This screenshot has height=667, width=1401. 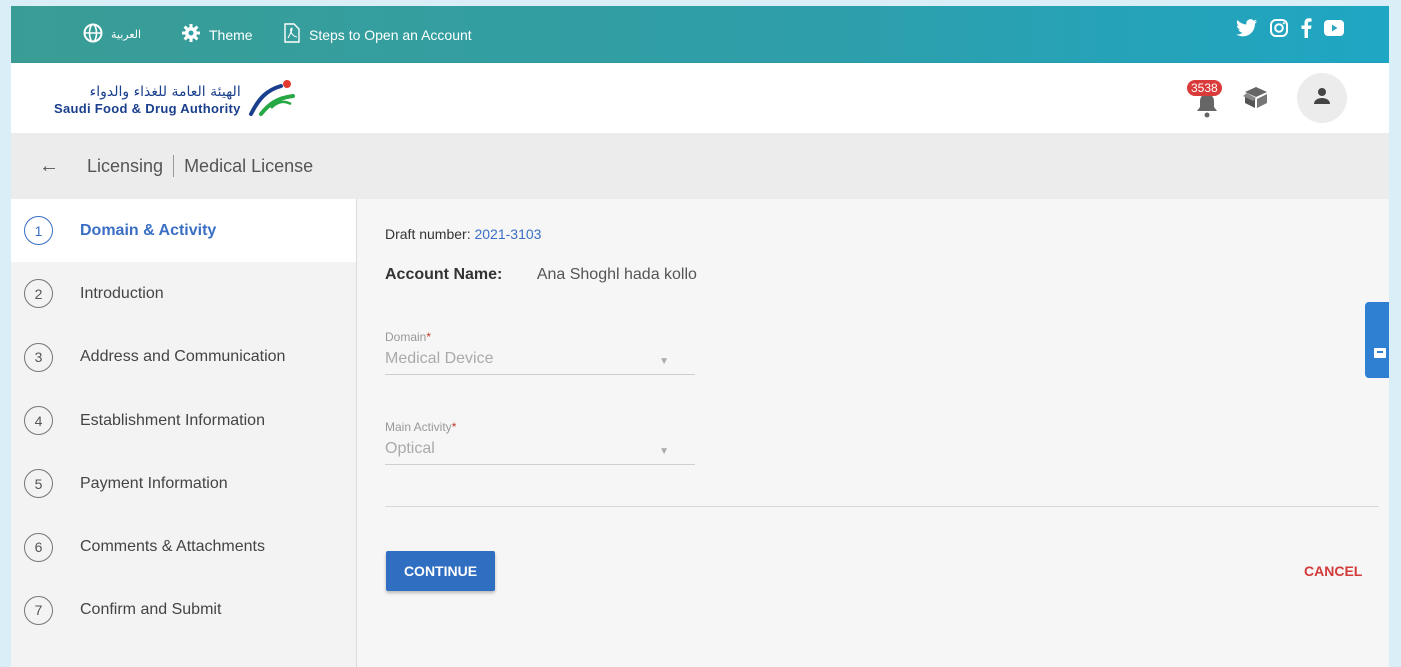 What do you see at coordinates (38, 547) in the screenshot?
I see `step-number: 6` at bounding box center [38, 547].